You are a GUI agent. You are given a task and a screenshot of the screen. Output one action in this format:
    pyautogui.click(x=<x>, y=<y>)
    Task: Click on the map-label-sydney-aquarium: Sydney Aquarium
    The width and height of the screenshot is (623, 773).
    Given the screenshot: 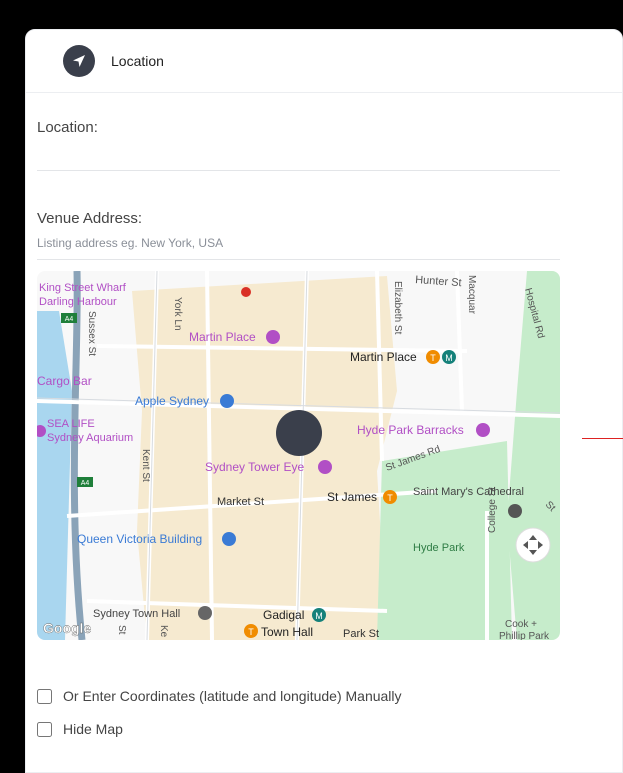 What is the action you would take?
    pyautogui.click(x=90, y=438)
    